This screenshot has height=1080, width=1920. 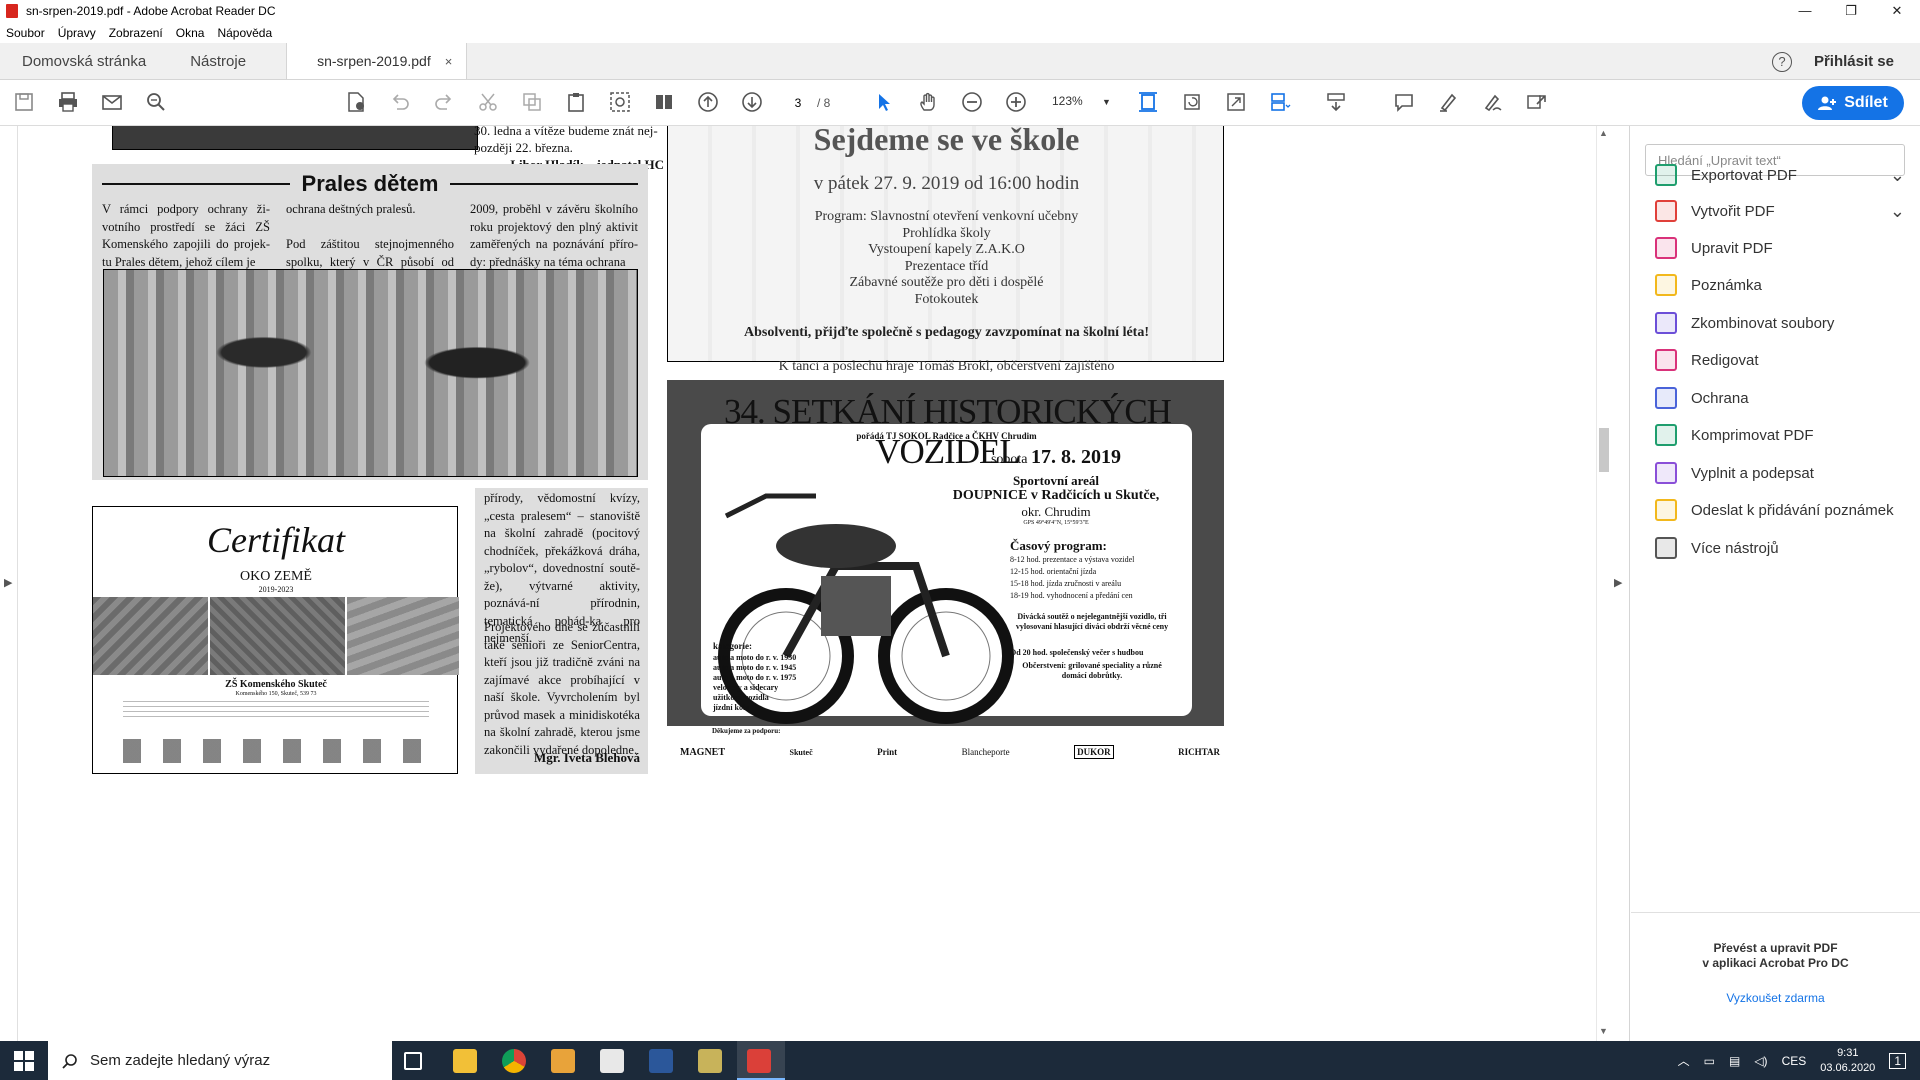 I want to click on tab-document: sn-srpen-2019.pdf ×, so click(x=377, y=61).